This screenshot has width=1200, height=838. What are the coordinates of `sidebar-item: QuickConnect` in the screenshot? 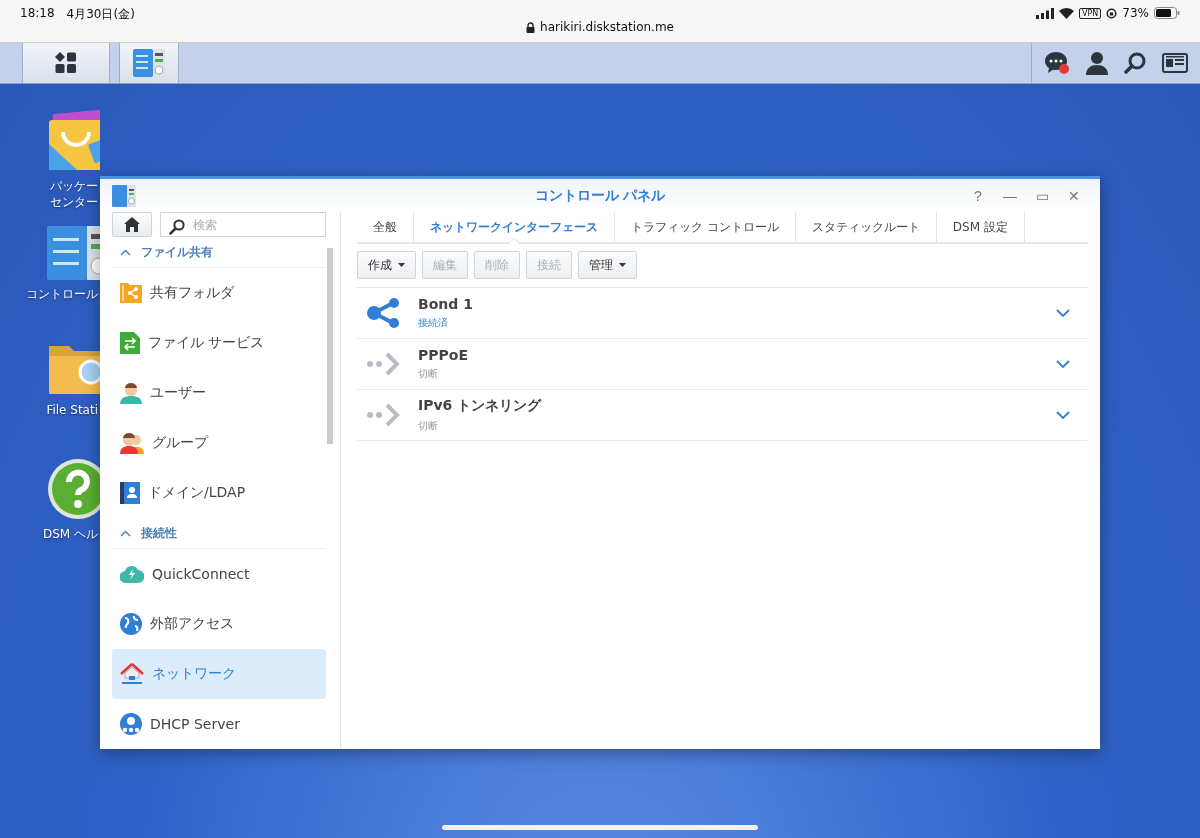 It's located at (219, 574).